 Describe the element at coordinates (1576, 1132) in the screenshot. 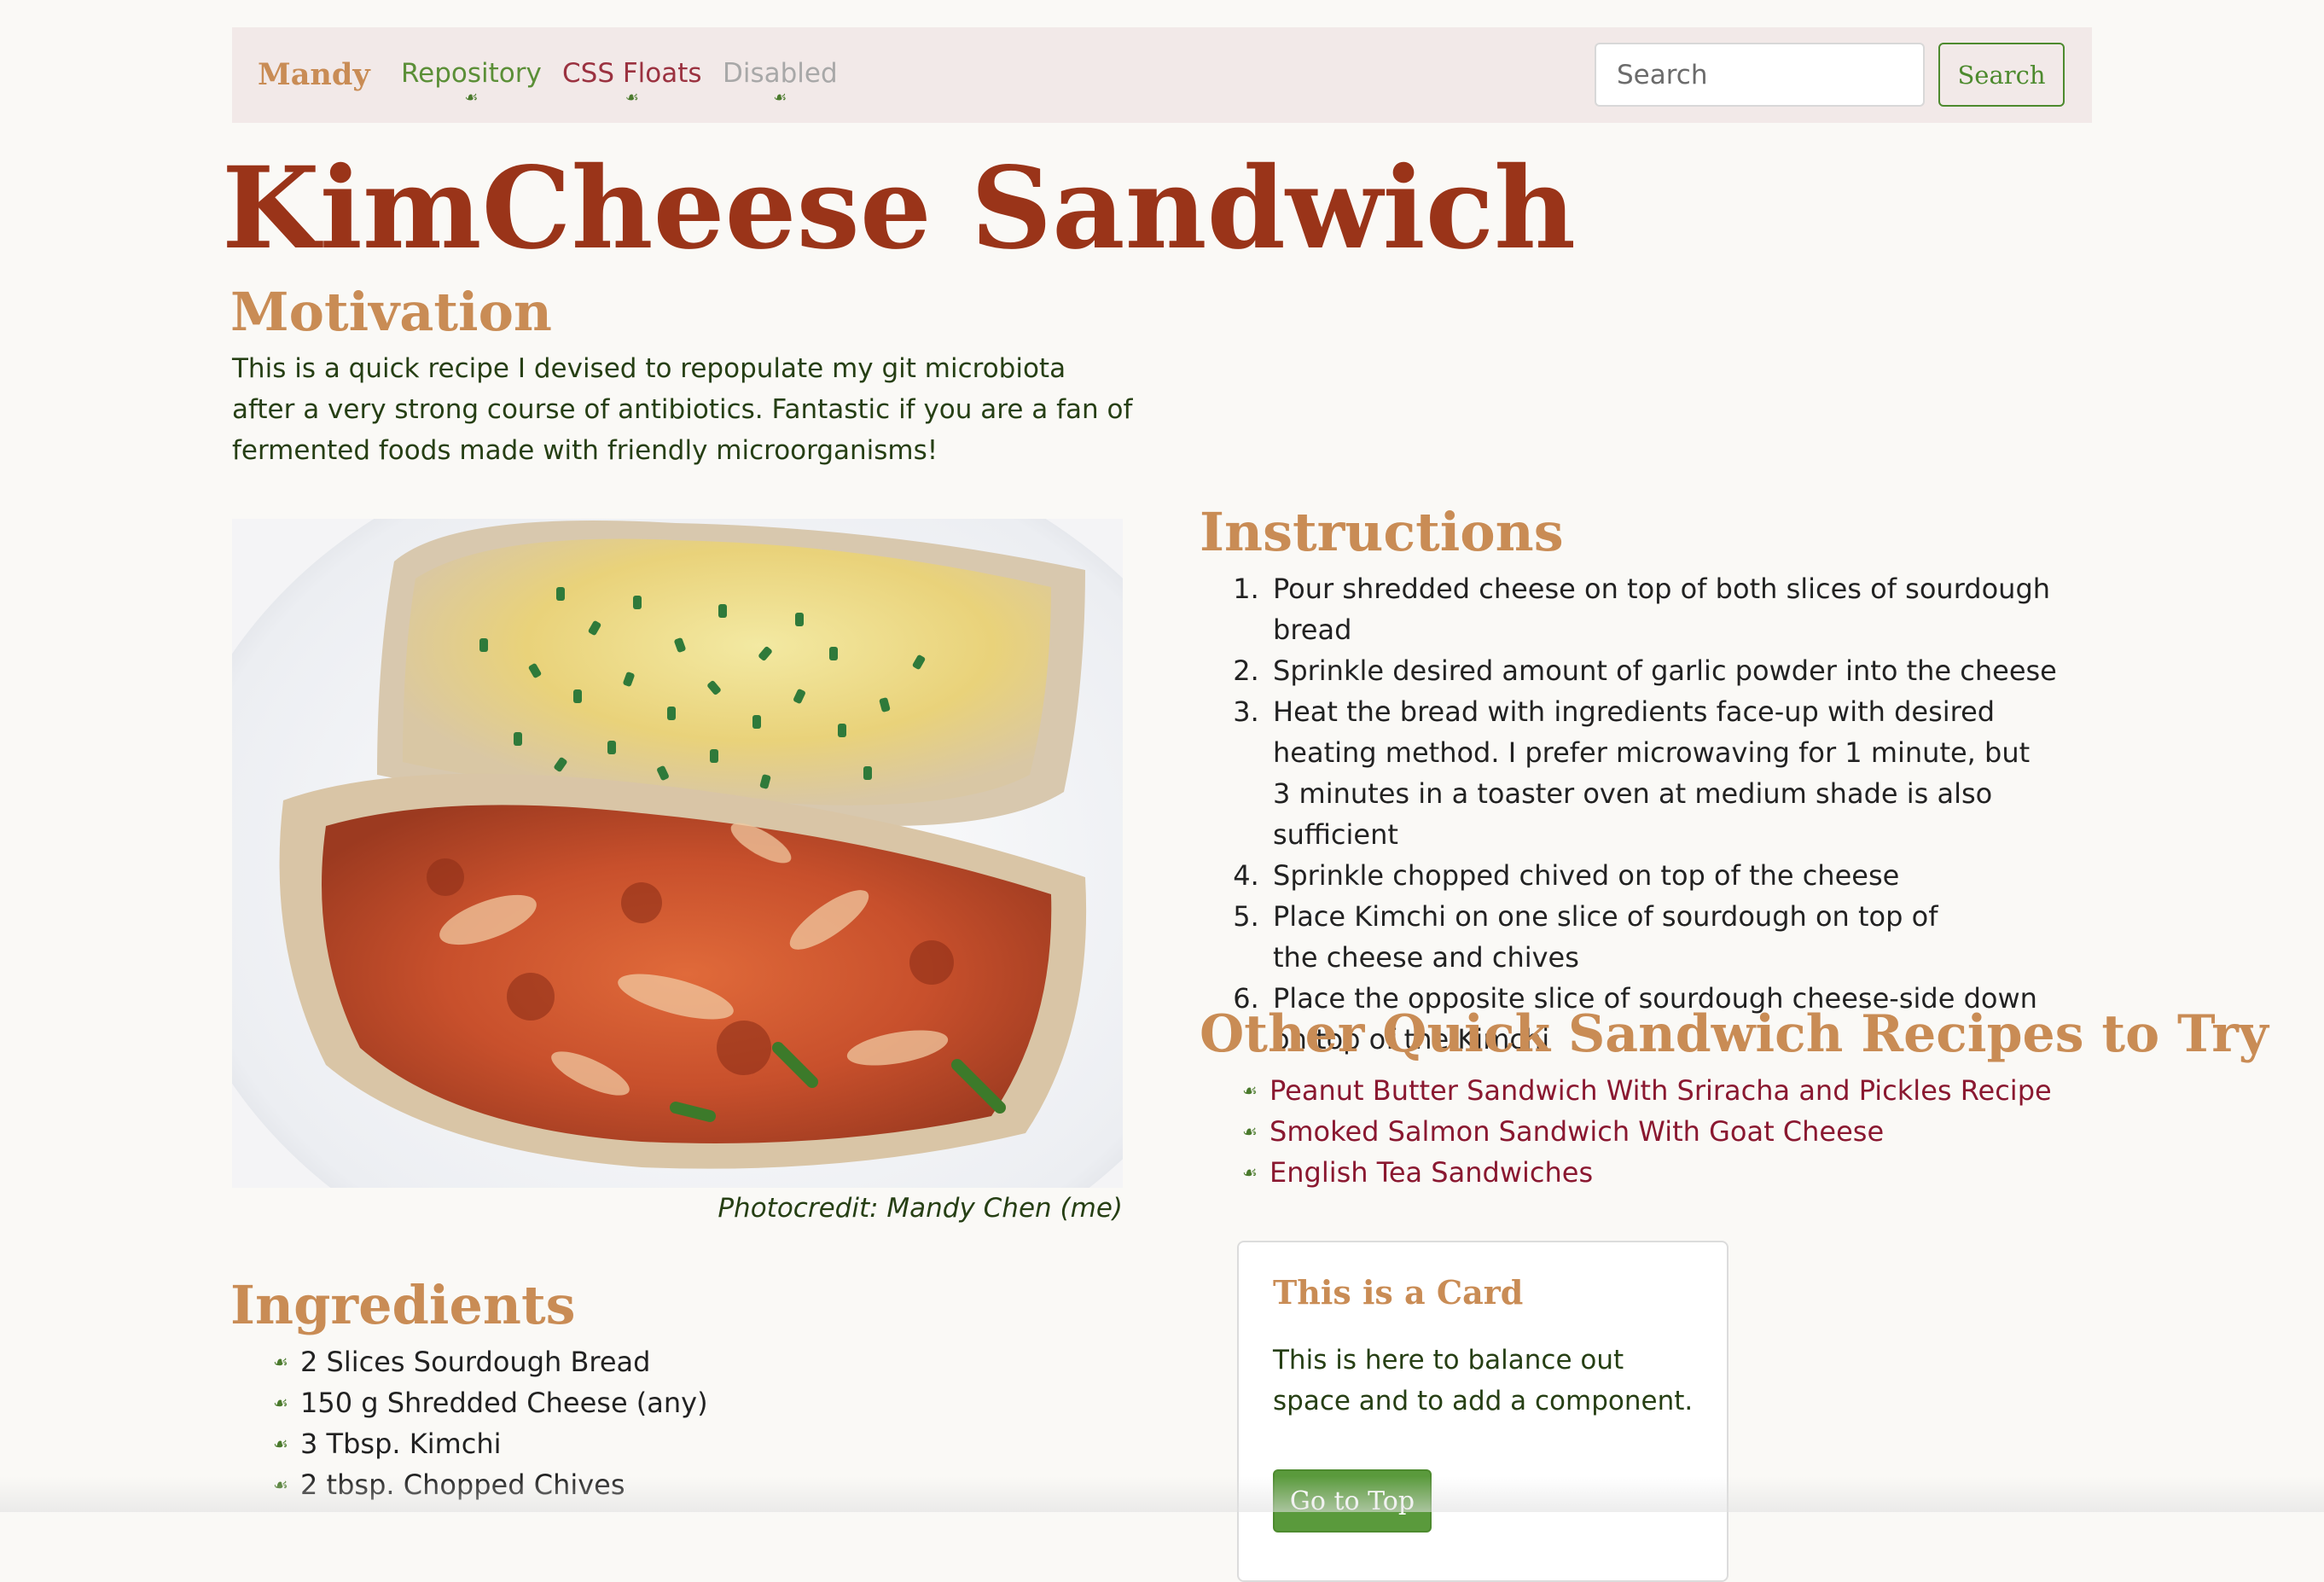

I see `recipe-link-smoked-salmon: Smoked Salmon Sandwich With Goat Cheese` at that location.